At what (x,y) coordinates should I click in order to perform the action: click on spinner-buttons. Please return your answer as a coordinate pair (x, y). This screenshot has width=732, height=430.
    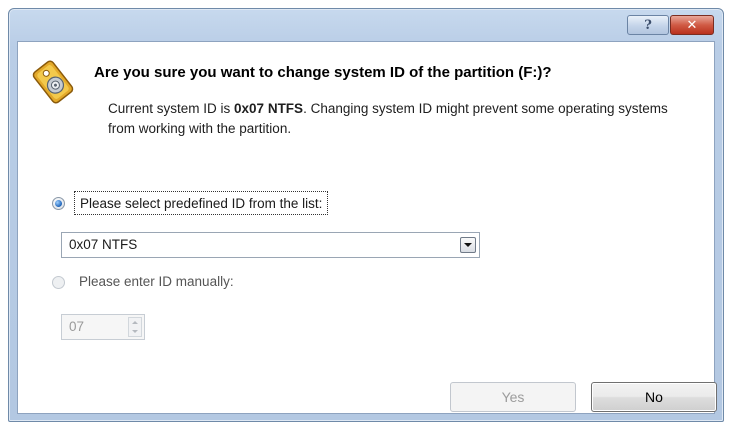
    Looking at the image, I should click on (135, 327).